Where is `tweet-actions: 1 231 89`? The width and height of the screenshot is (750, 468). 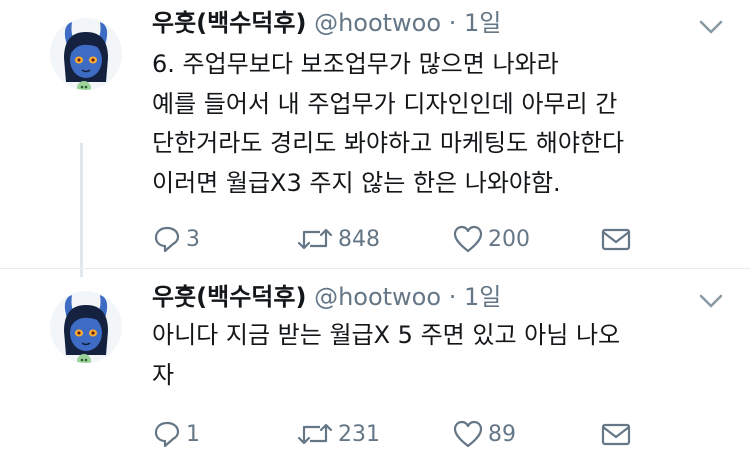 tweet-actions: 1 231 89 is located at coordinates (402, 434).